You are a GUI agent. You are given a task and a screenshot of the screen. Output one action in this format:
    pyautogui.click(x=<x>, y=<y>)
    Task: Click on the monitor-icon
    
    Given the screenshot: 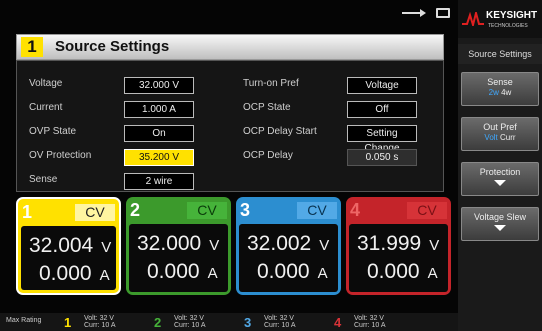 What is the action you would take?
    pyautogui.click(x=443, y=13)
    